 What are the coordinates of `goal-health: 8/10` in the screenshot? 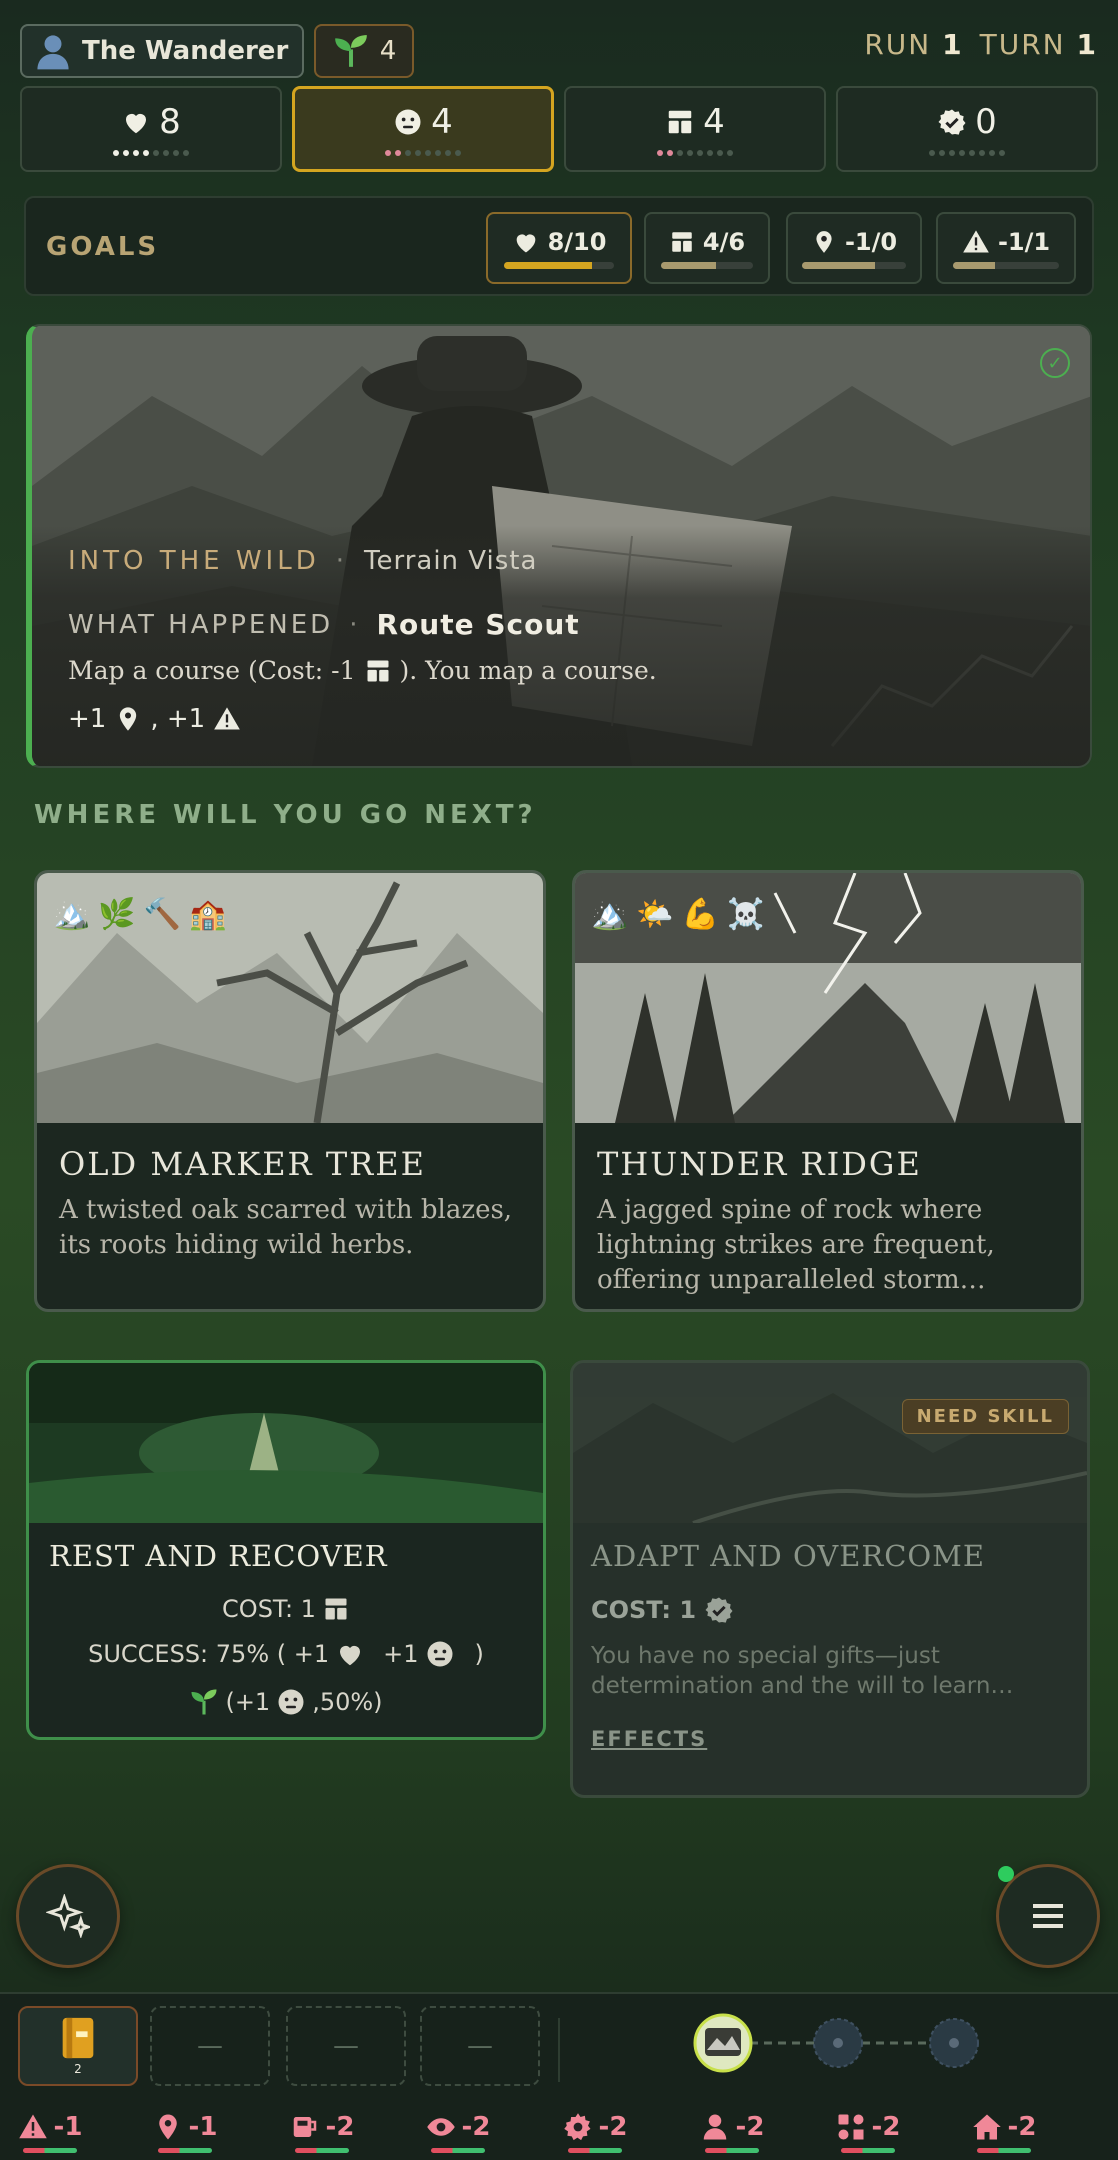 It's located at (559, 248).